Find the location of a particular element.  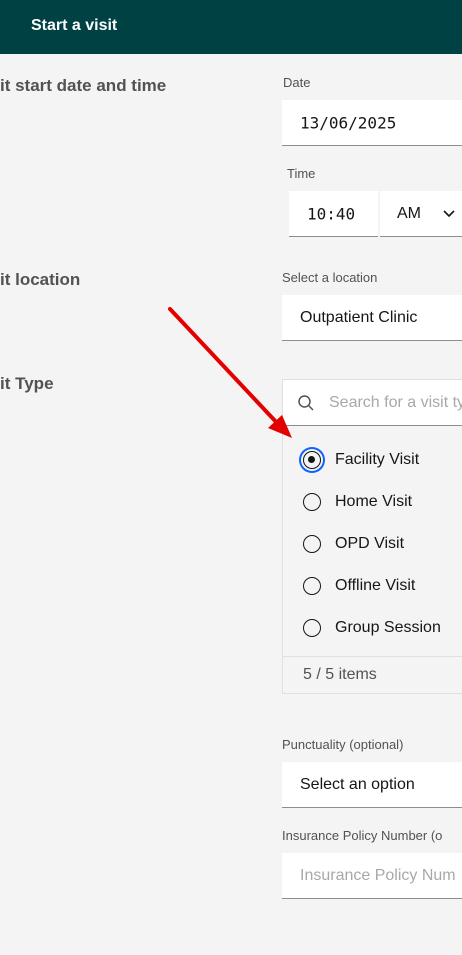

chevron-down-icon is located at coordinates (449, 214).